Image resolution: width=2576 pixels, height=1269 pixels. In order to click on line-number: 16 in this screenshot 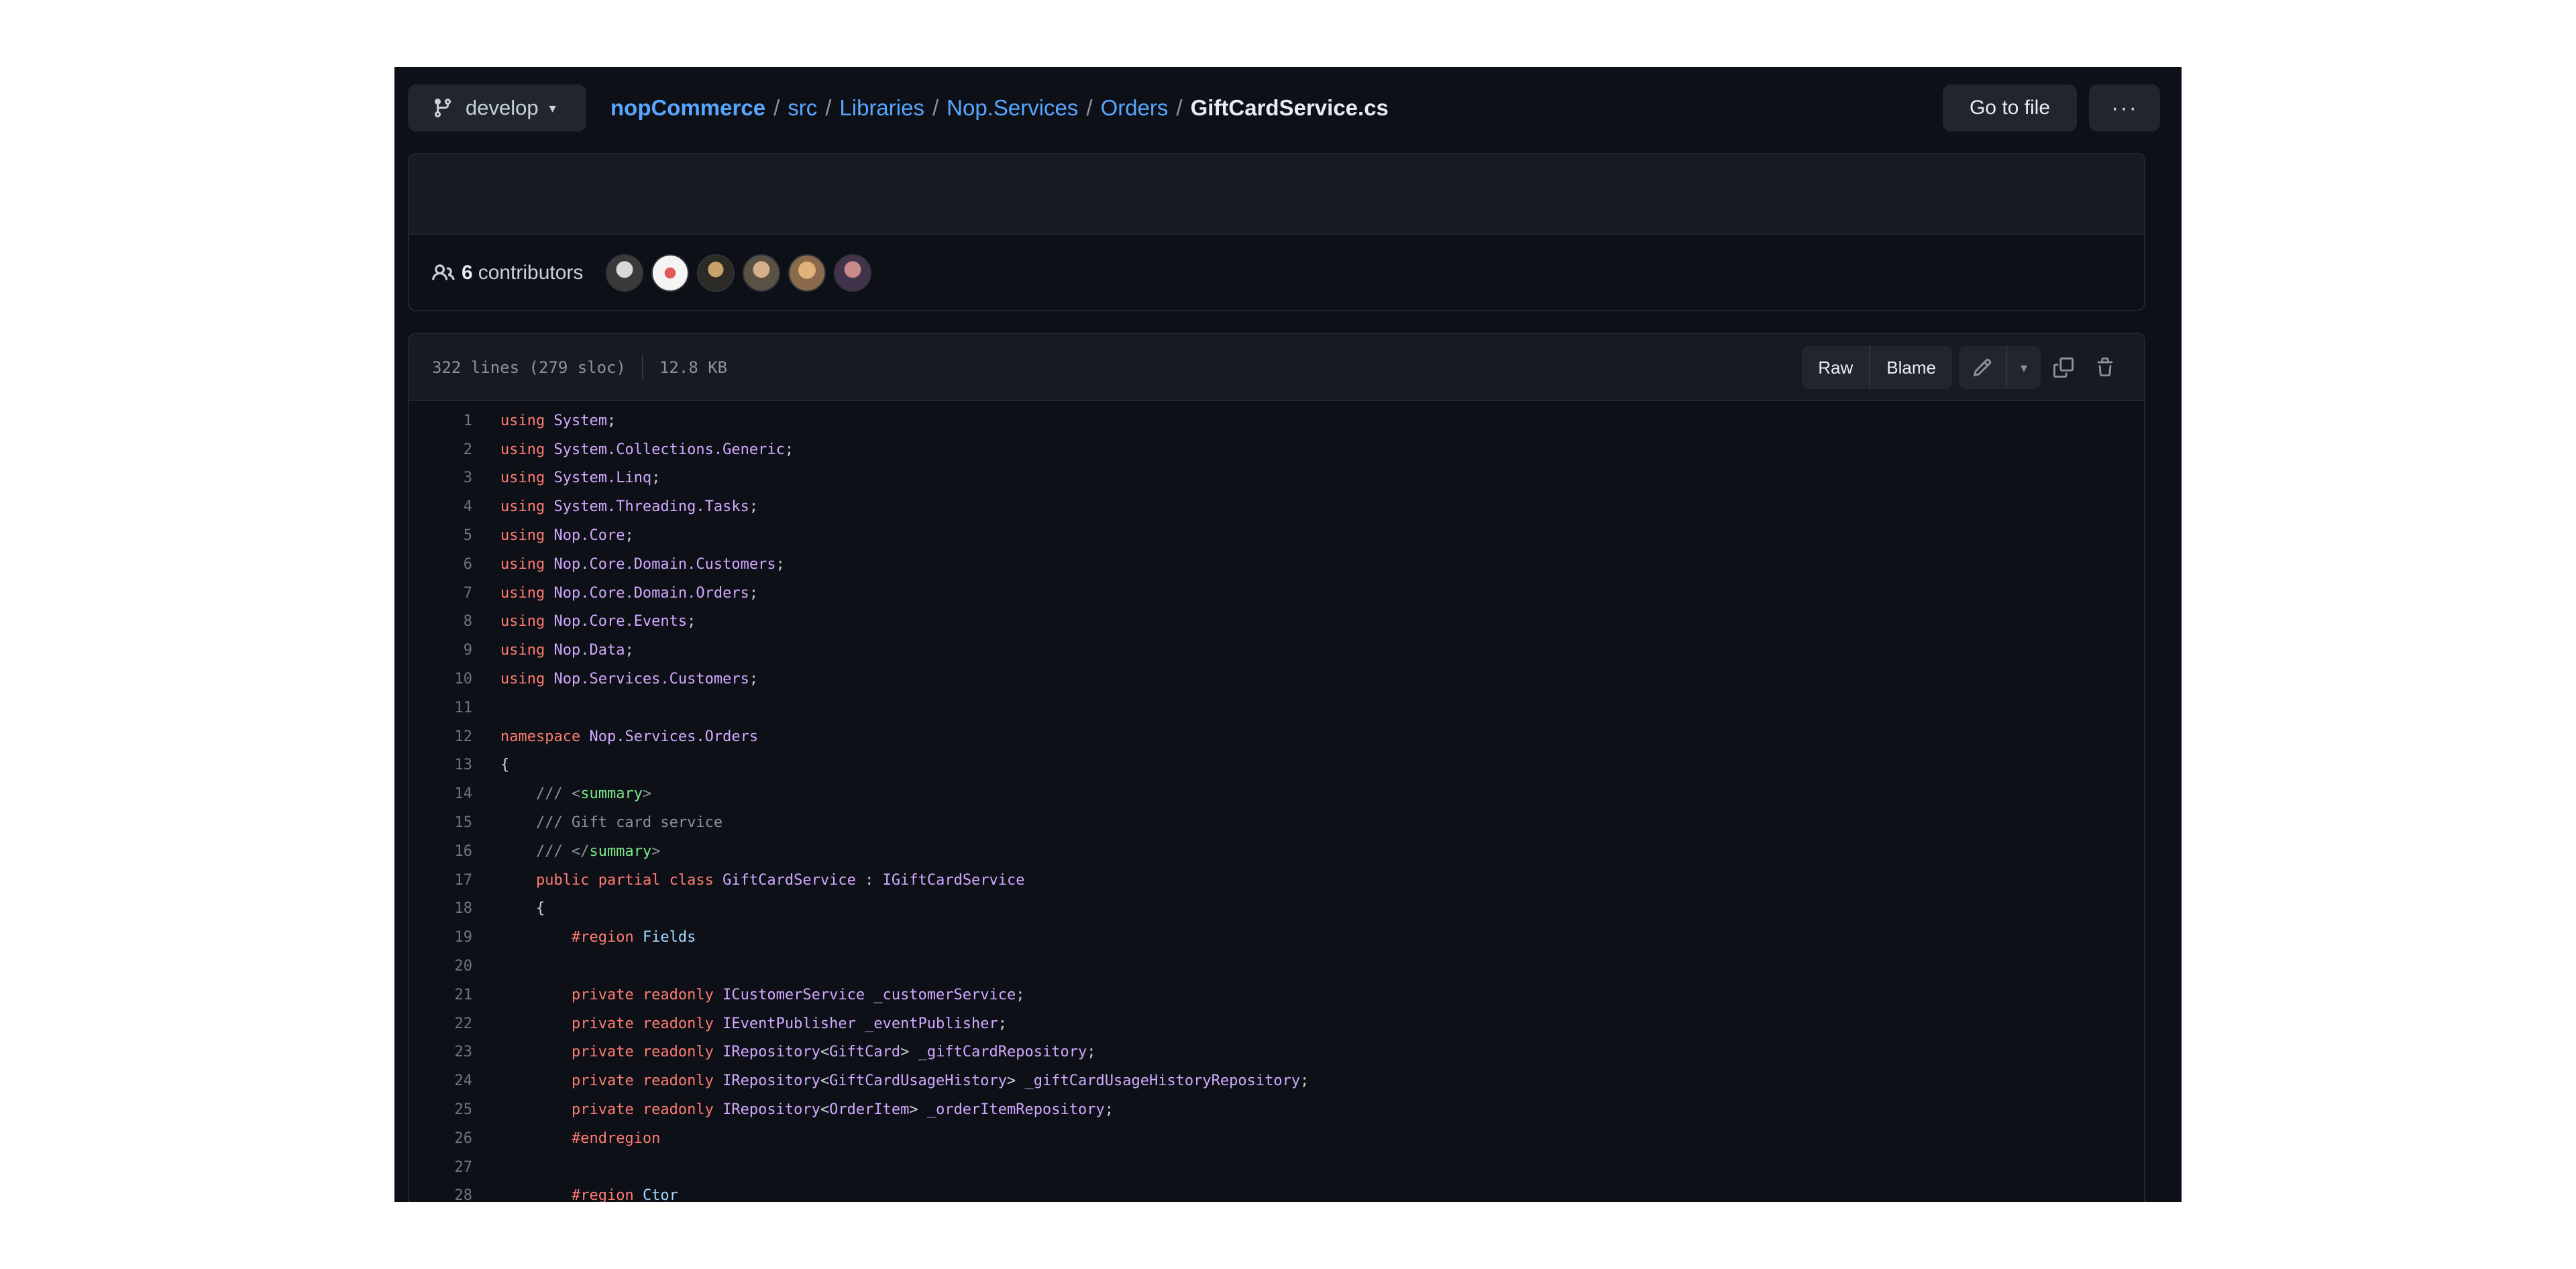, I will do `click(441, 851)`.